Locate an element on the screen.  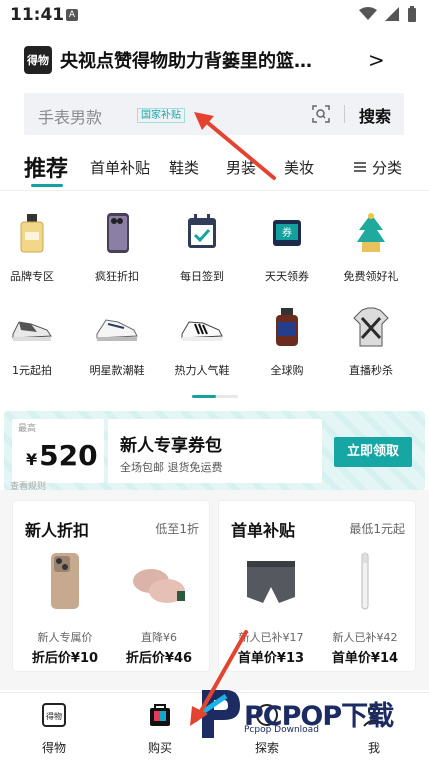
grid-item-live-flash-sale: 直播秒杀 is located at coordinates (371, 341).